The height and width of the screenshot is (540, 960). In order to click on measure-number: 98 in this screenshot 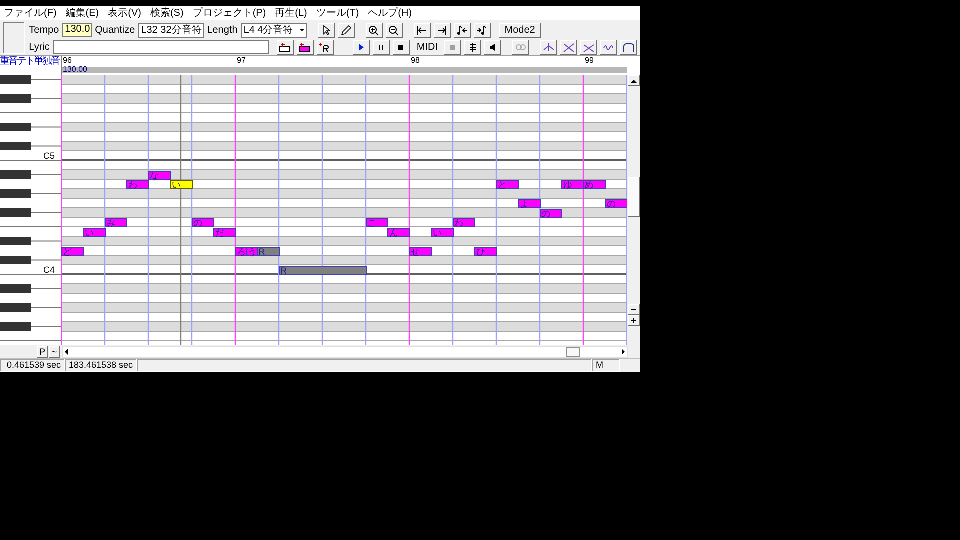, I will do `click(415, 60)`.